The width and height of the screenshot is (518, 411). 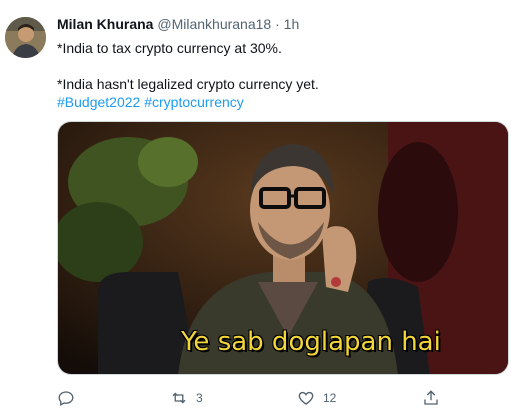 I want to click on retweet-count: 3, so click(x=199, y=398).